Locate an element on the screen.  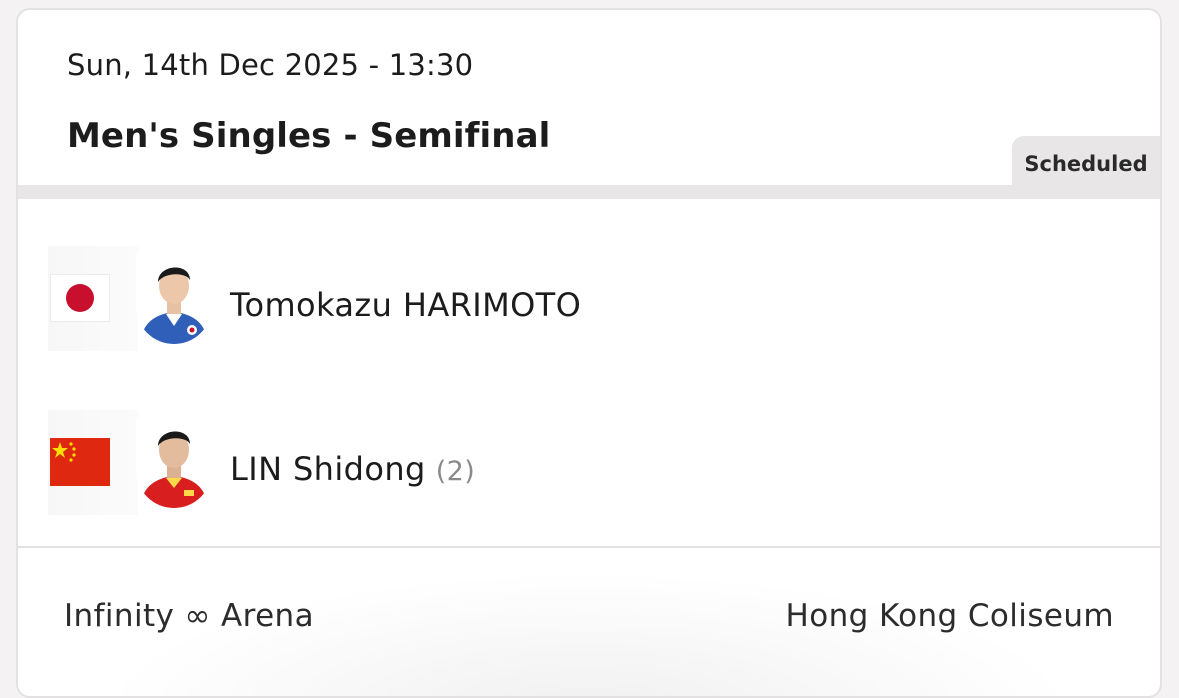
match-event-title: Men's Singles - Semifinal is located at coordinates (309, 136).